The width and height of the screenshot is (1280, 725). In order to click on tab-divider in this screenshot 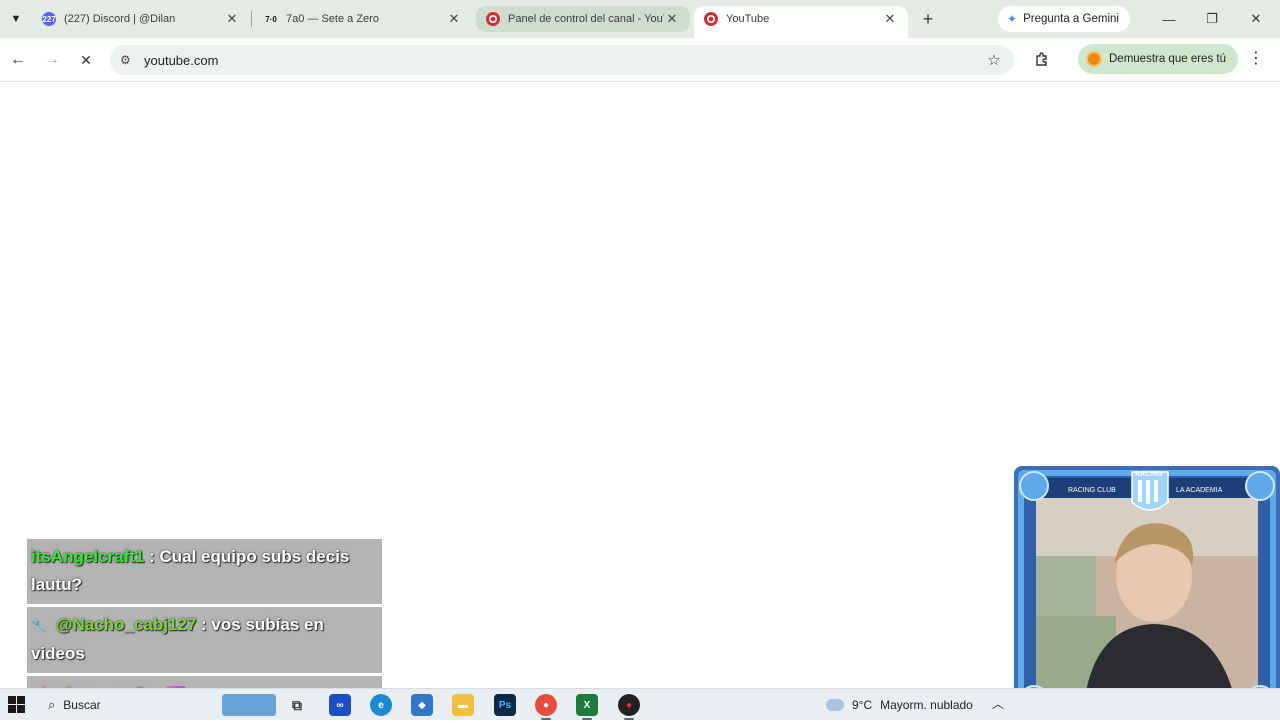, I will do `click(251, 19)`.